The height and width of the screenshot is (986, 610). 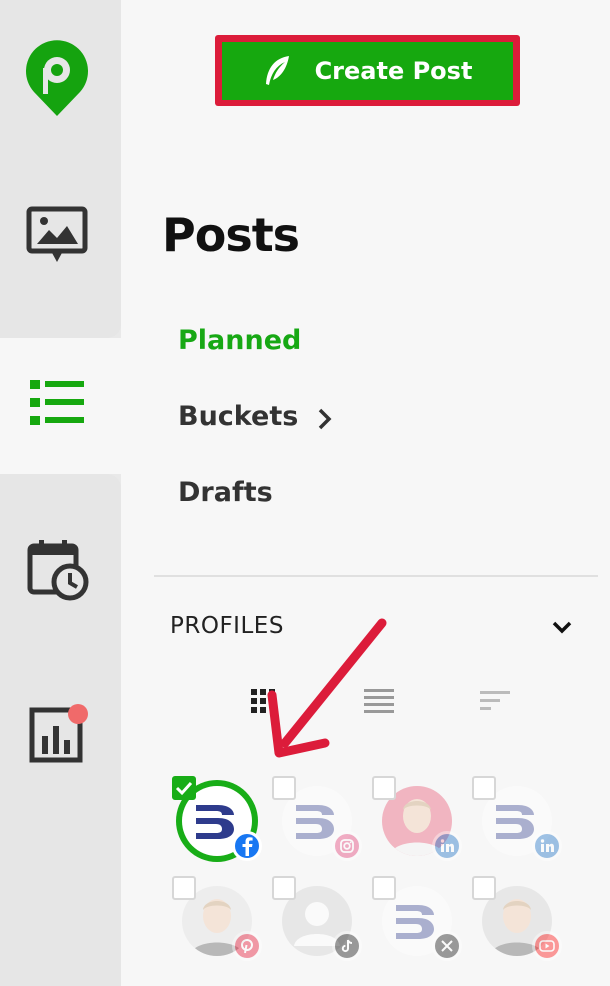 I want to click on media-library-icon, so click(x=57, y=236).